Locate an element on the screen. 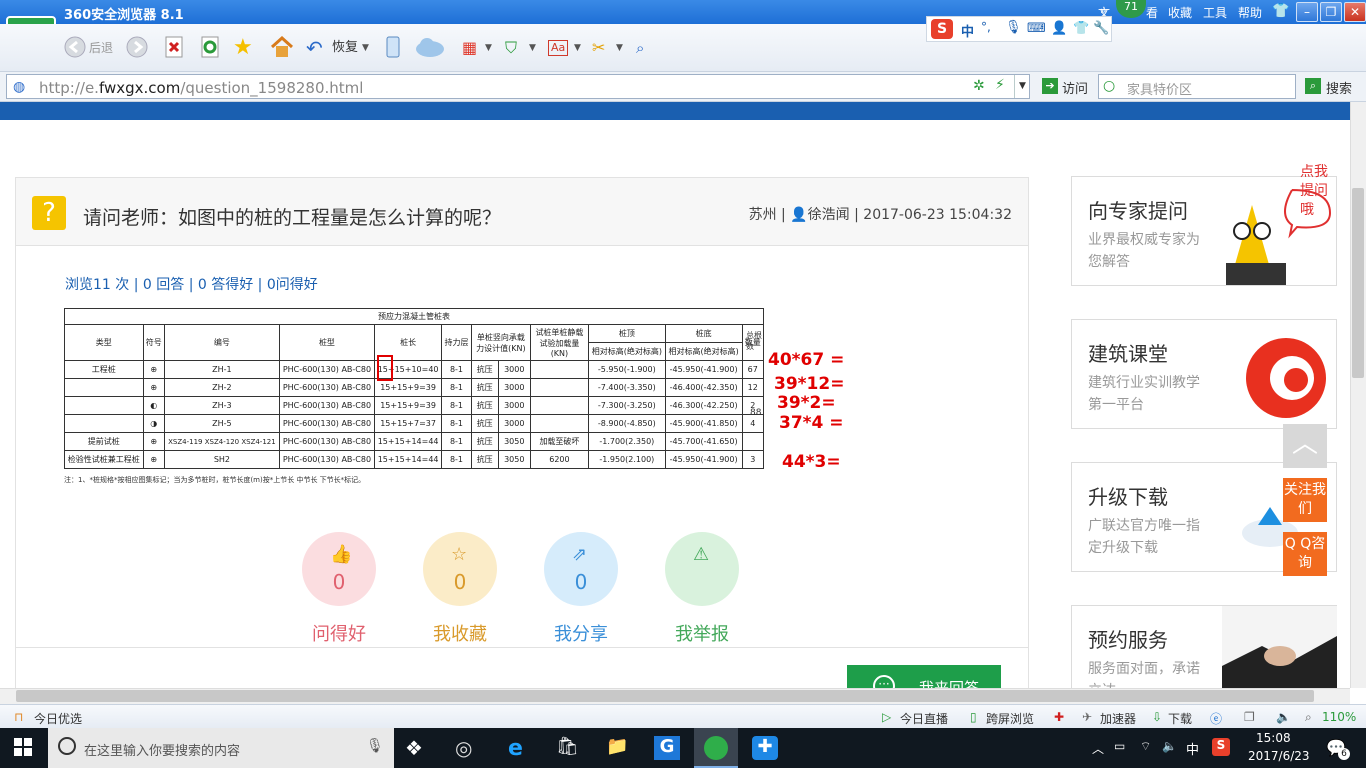 The height and width of the screenshot is (768, 1366). ime-indicator: 中 is located at coordinates (1192, 748).